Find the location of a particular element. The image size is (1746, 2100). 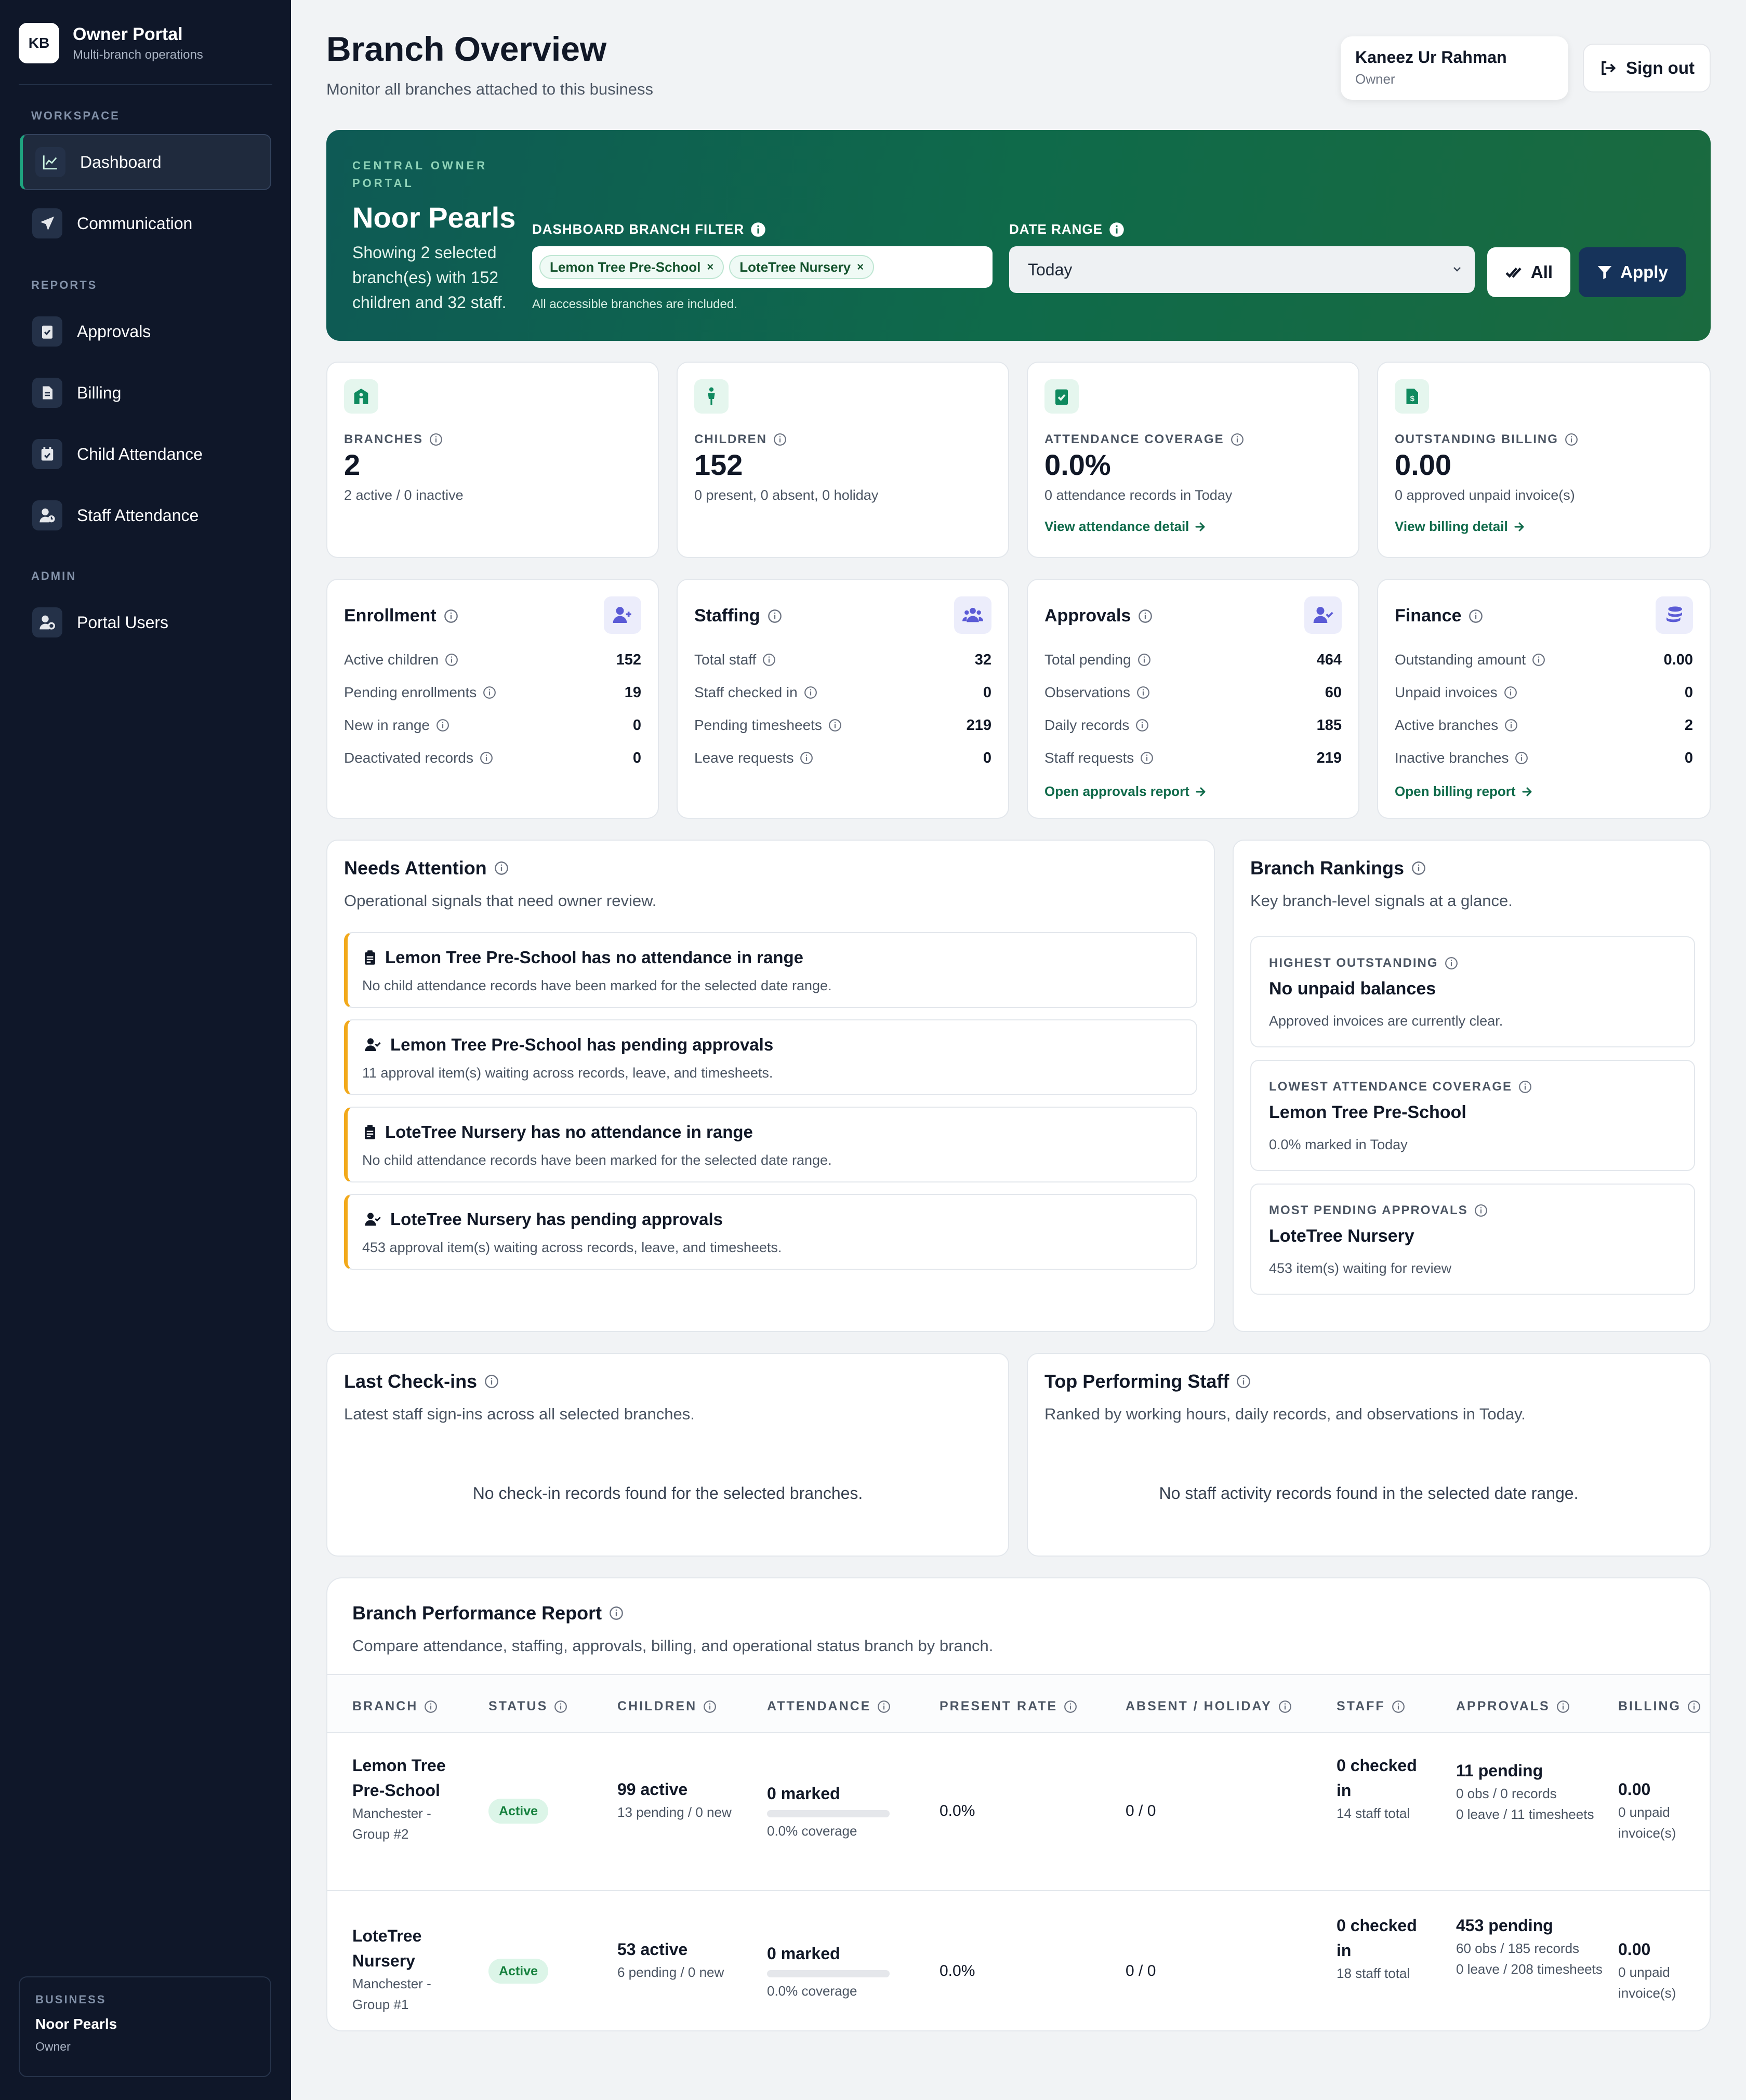

row-value: 464 is located at coordinates (1329, 659).